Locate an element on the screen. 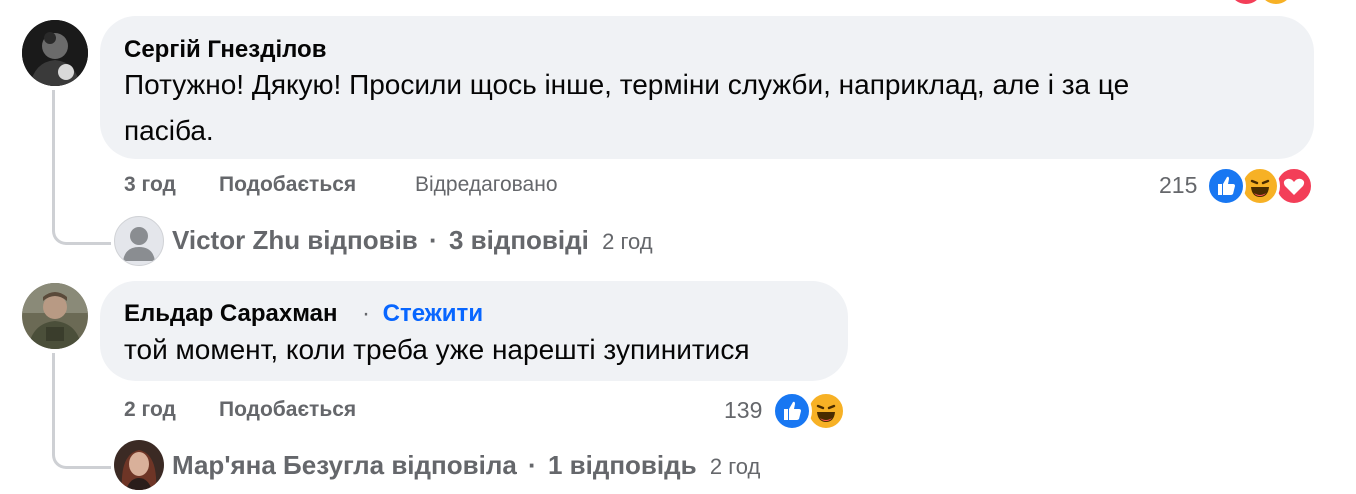 This screenshot has width=1356, height=494. comment-author: Сергій Гнездiлов is located at coordinates (225, 50).